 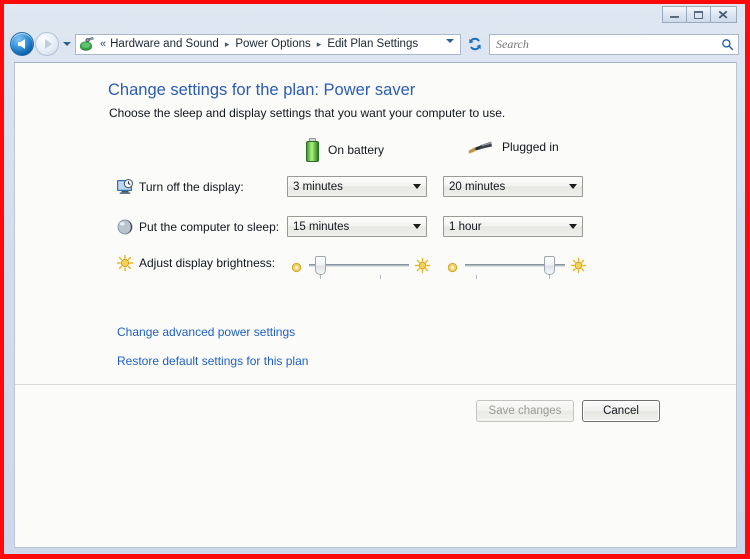 I want to click on breadcrumb-overflow-icon: «, so click(x=103, y=44).